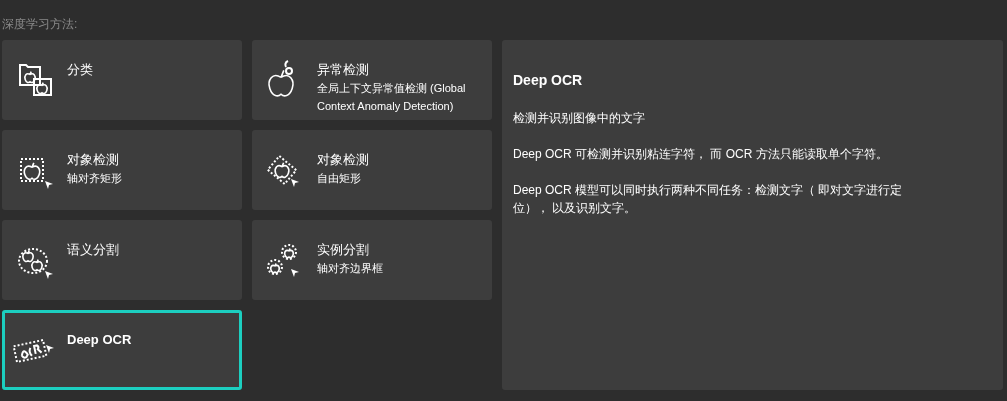 The width and height of the screenshot is (1007, 401). Describe the element at coordinates (40, 24) in the screenshot. I see `section-heading: 深度学习方法:` at that location.